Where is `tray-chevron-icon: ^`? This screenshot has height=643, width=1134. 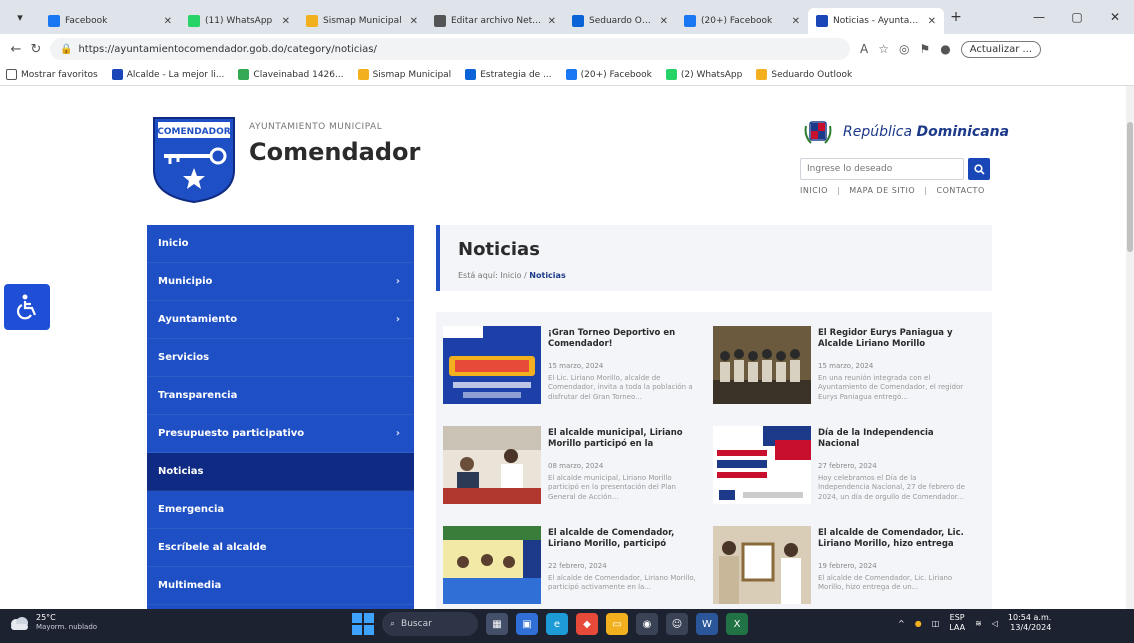
tray-chevron-icon: ^ is located at coordinates (901, 623).